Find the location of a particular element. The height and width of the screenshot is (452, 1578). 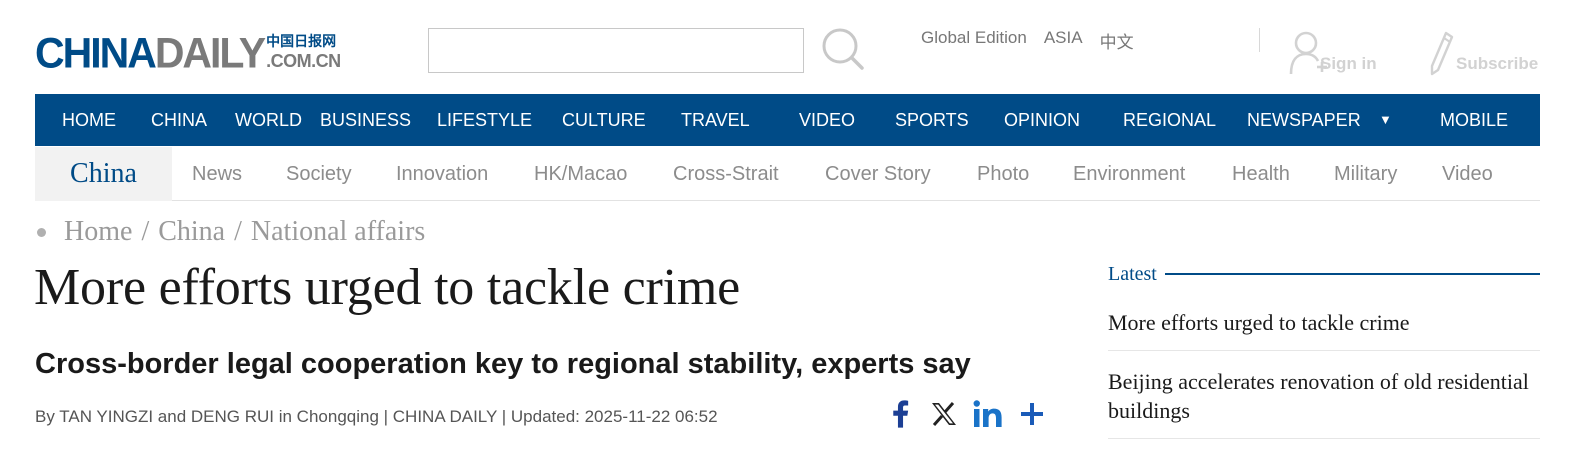

latest-header: Latest is located at coordinates (1324, 274).